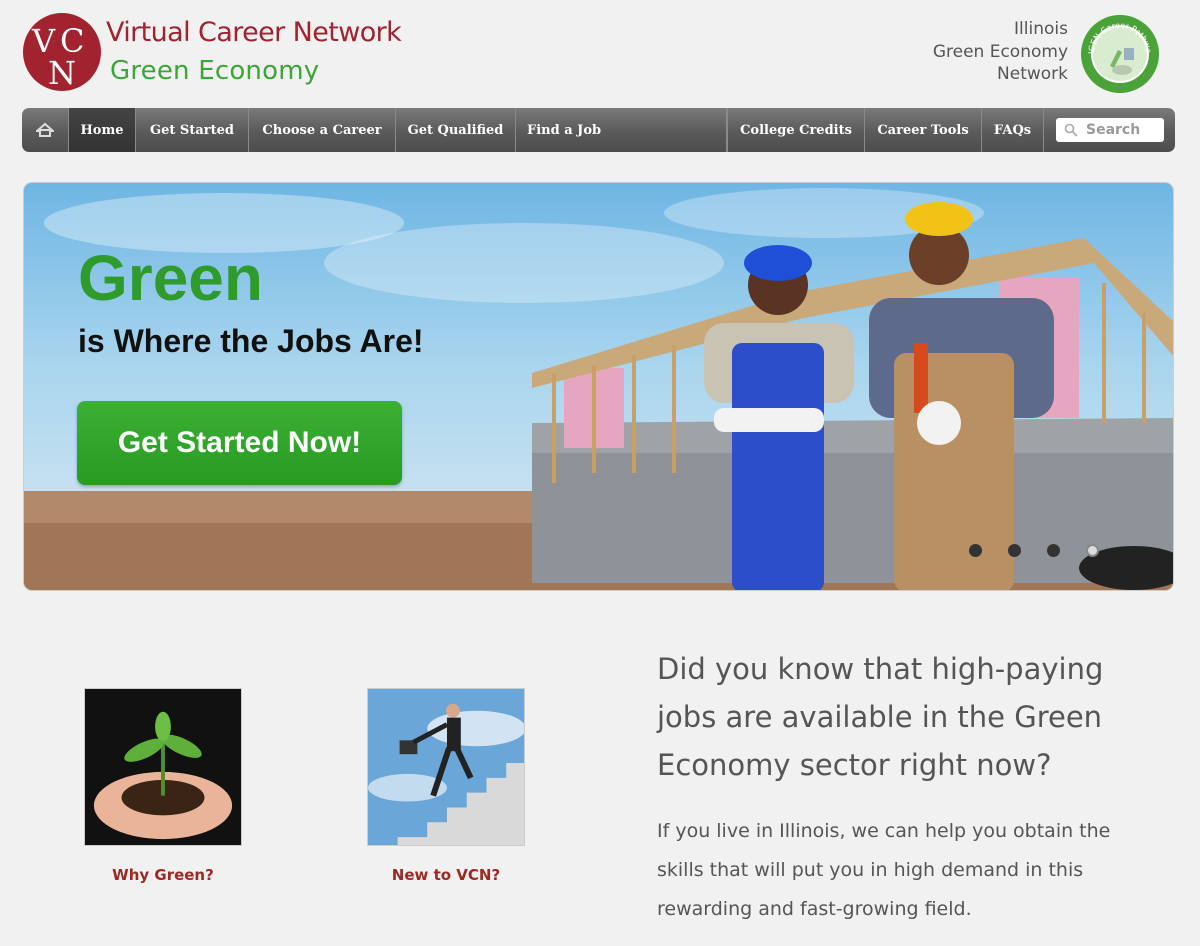 The image size is (1200, 946). I want to click on brand-title: Virtual Career Network, so click(254, 32).